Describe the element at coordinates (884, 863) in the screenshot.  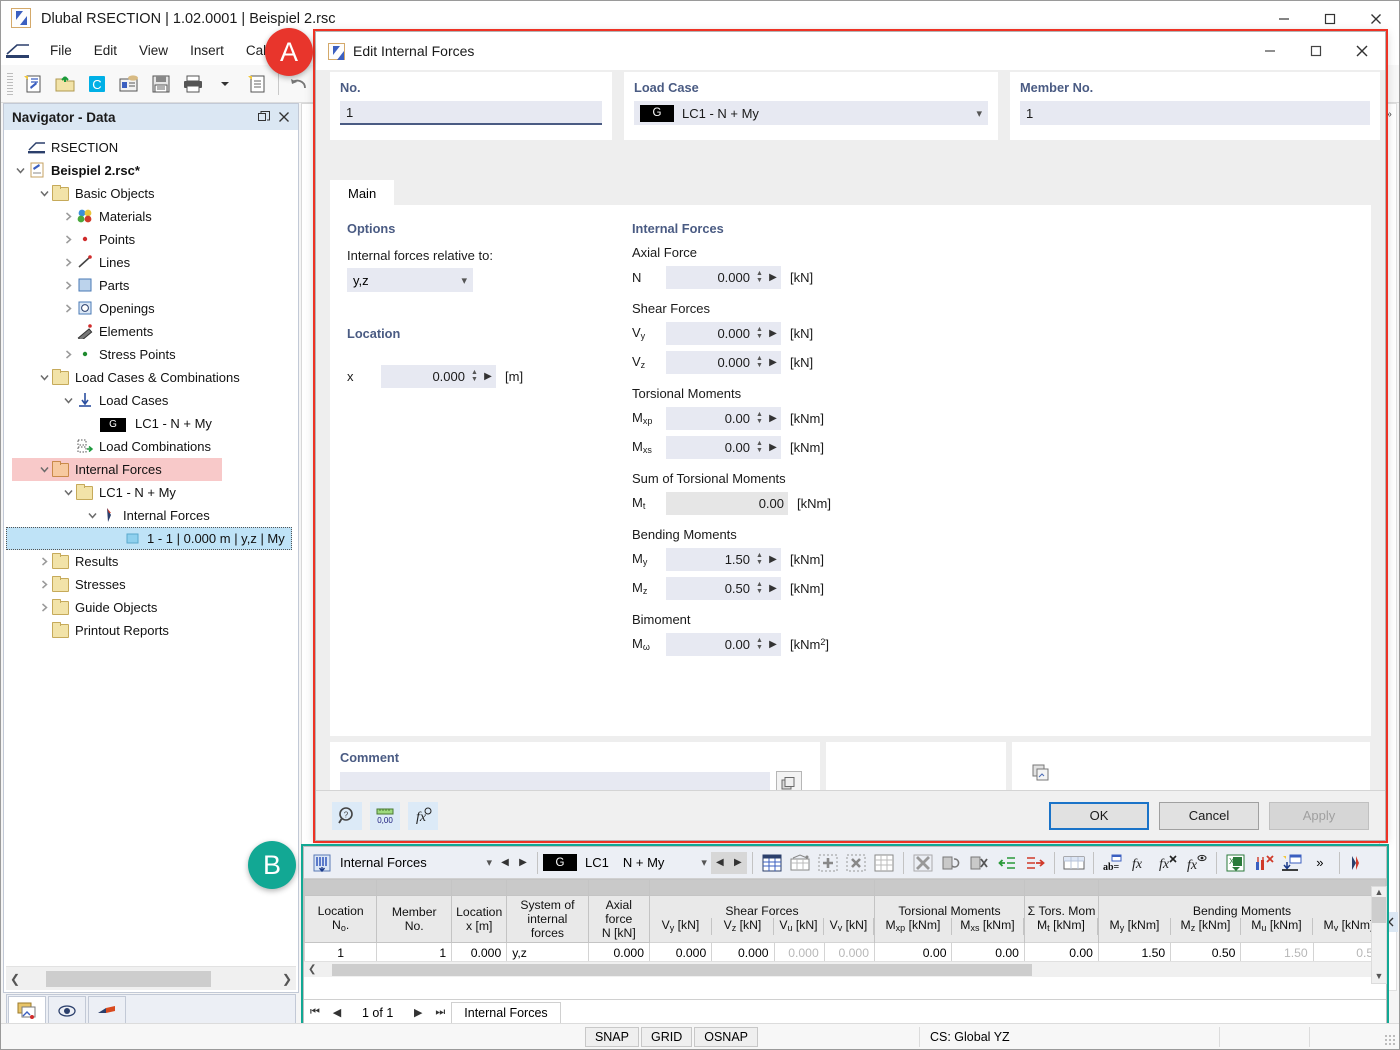
I see `table-col-icon` at that location.